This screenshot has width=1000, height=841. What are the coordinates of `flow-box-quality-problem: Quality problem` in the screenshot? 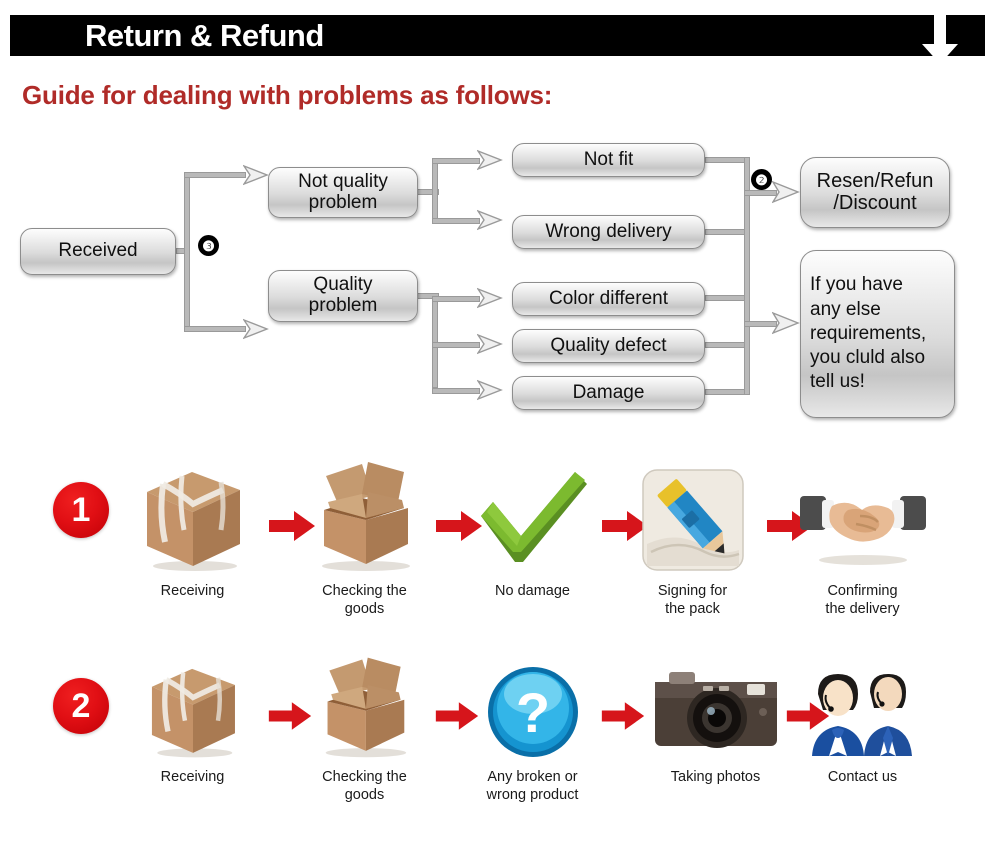 It's located at (343, 296).